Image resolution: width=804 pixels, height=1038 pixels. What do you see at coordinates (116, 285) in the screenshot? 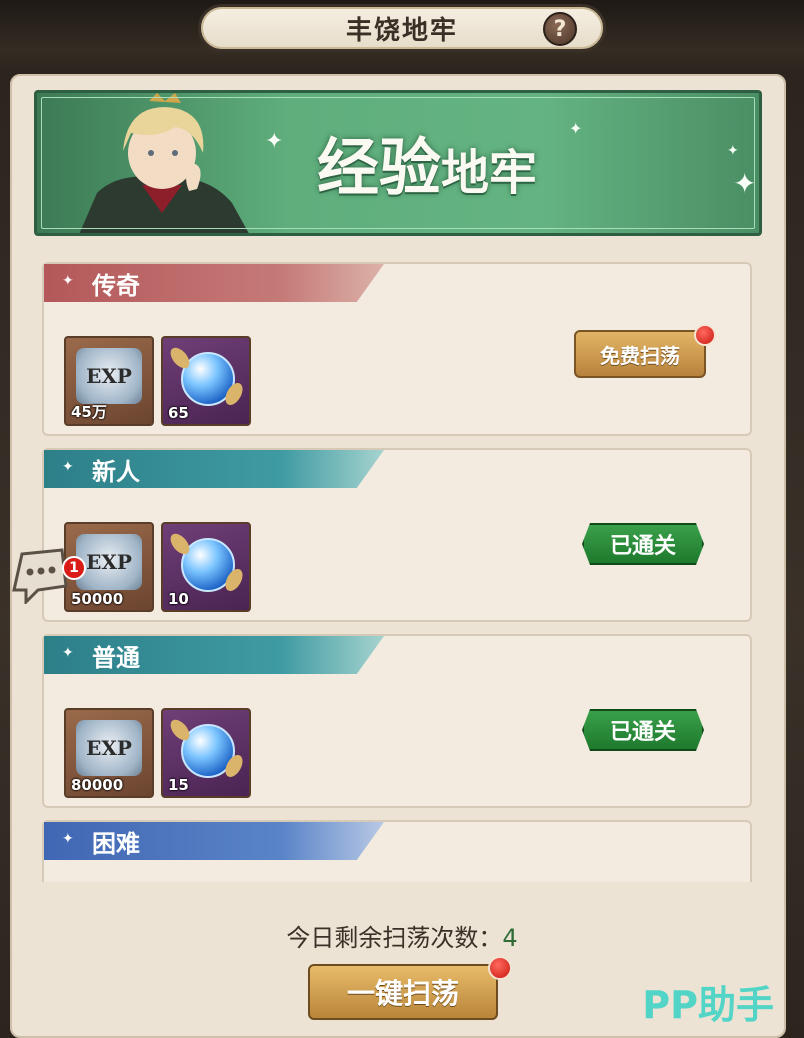
I see `dungeon-name: 传奇` at bounding box center [116, 285].